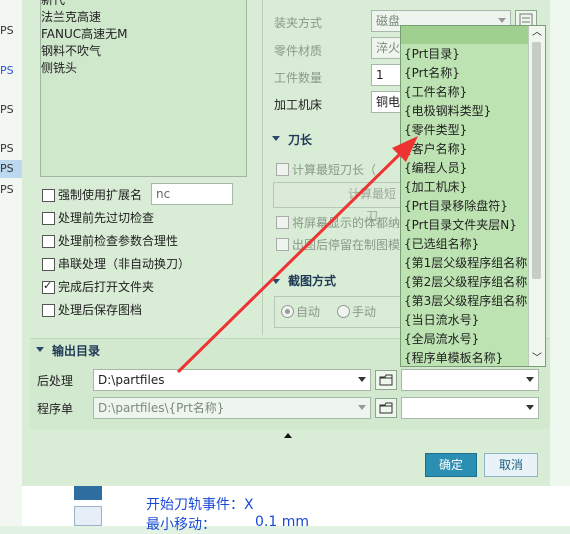 The image size is (570, 534). I want to click on auto-radio-label: 自动, so click(308, 312).